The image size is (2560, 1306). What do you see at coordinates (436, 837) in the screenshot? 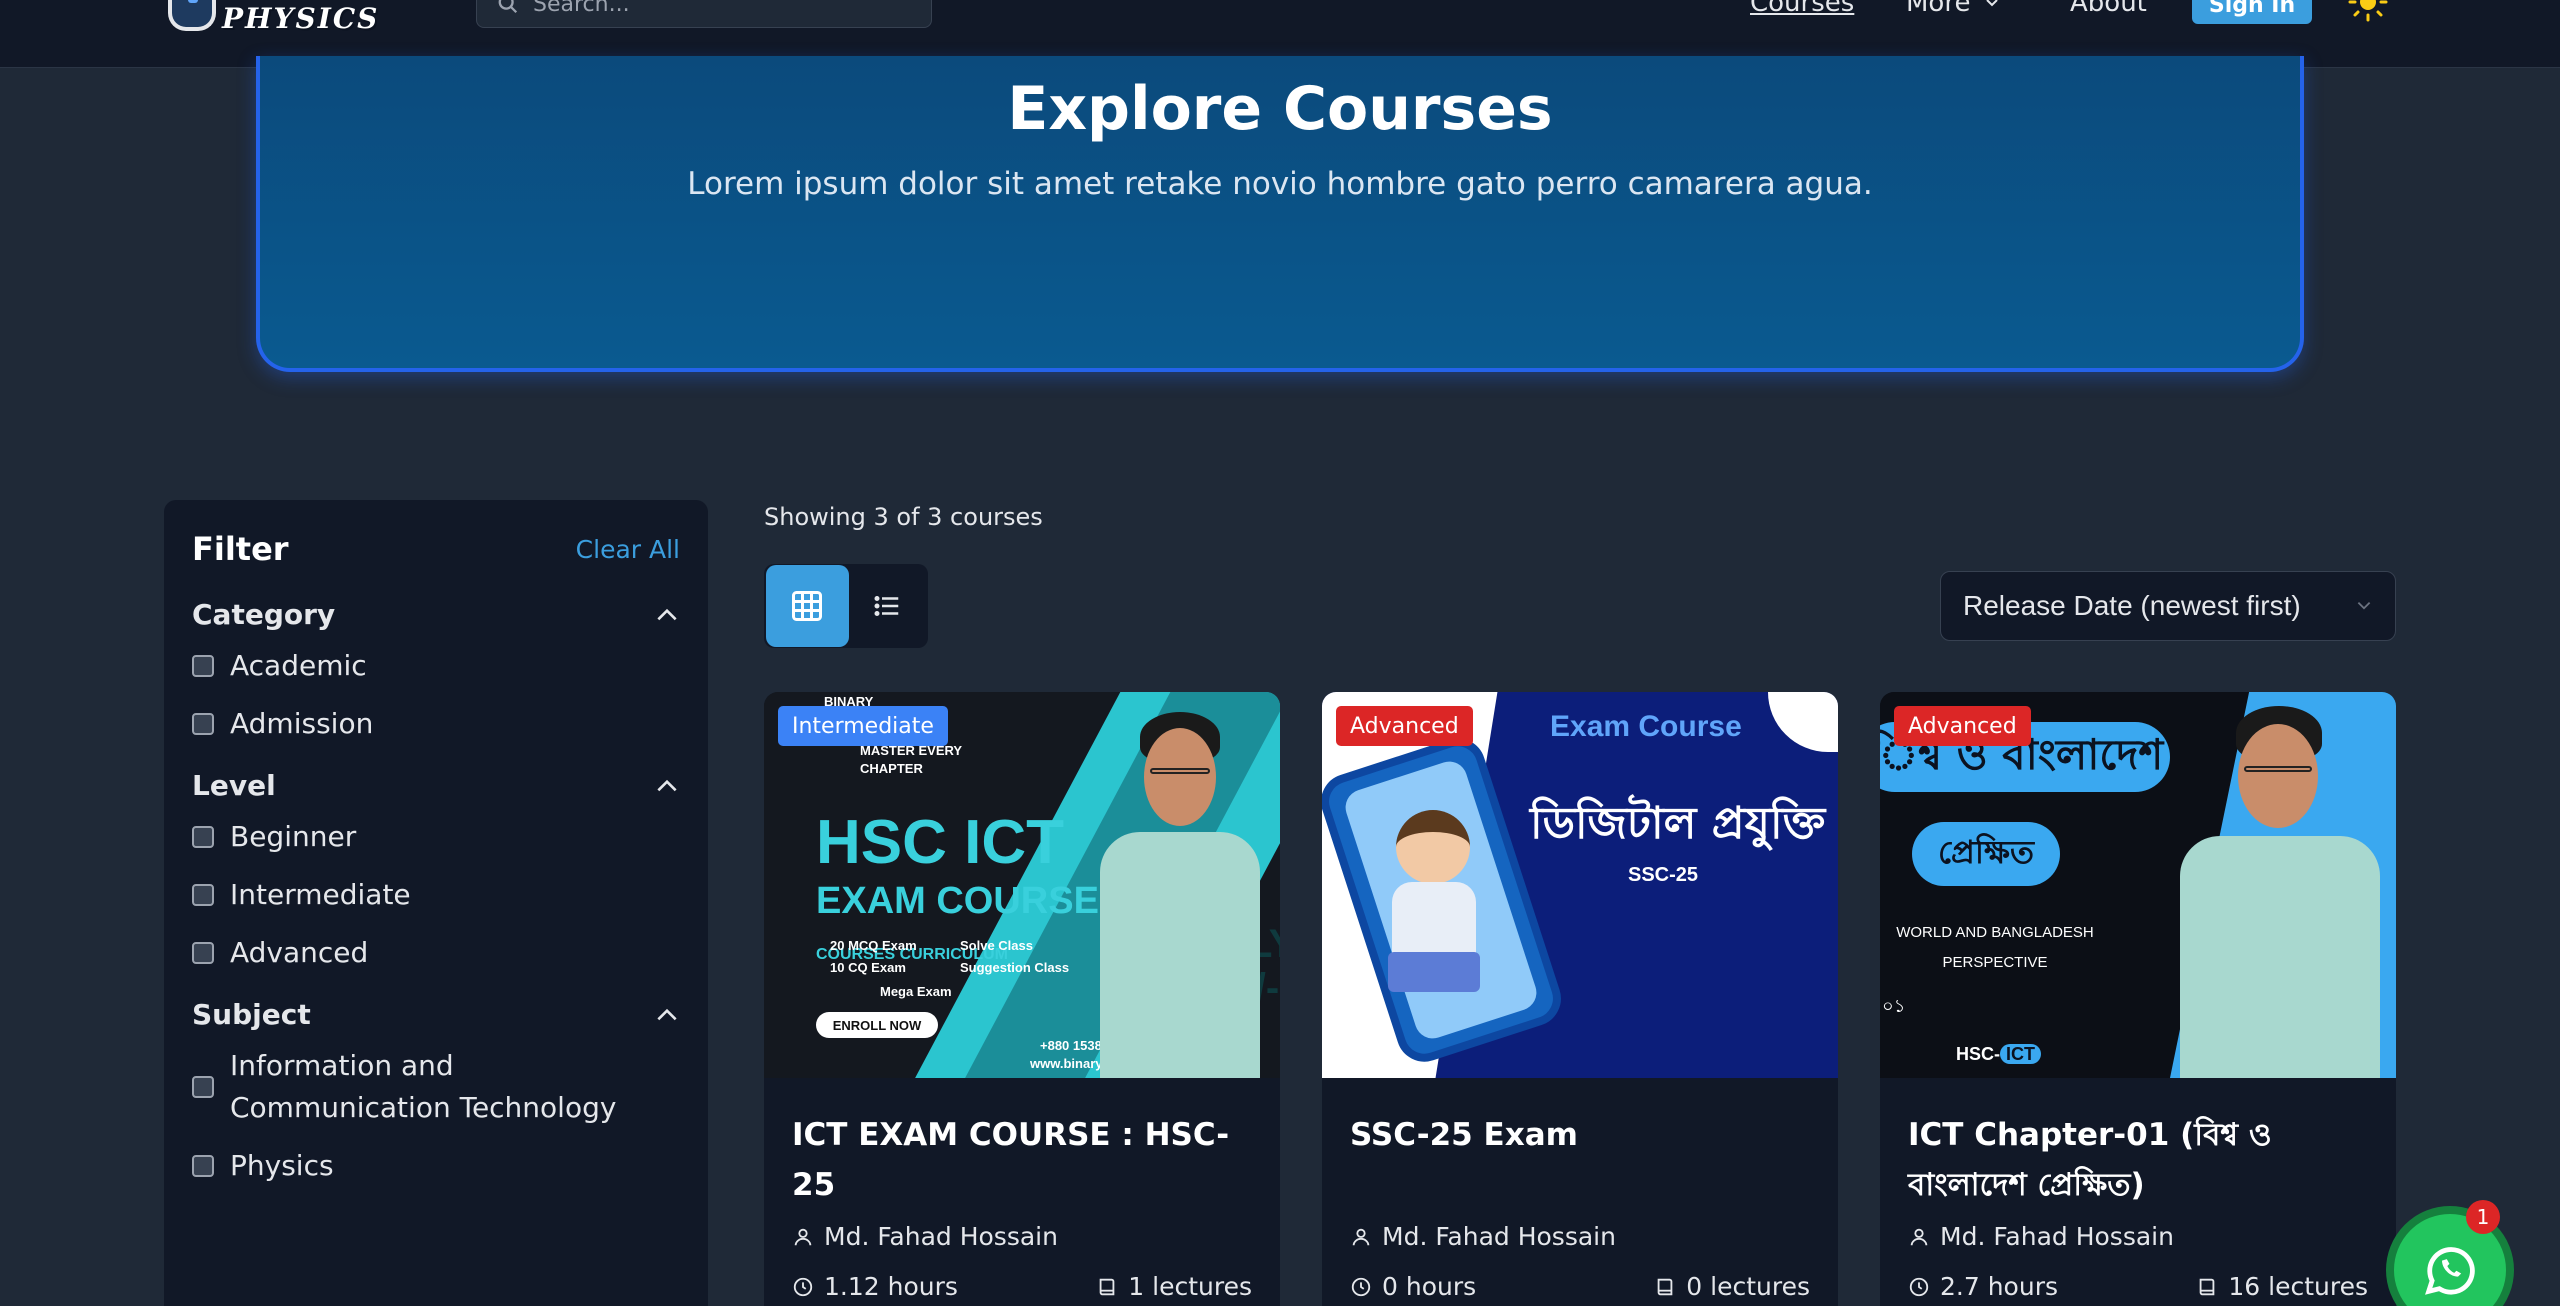
I see `filter-option-beginner: Beginner` at bounding box center [436, 837].